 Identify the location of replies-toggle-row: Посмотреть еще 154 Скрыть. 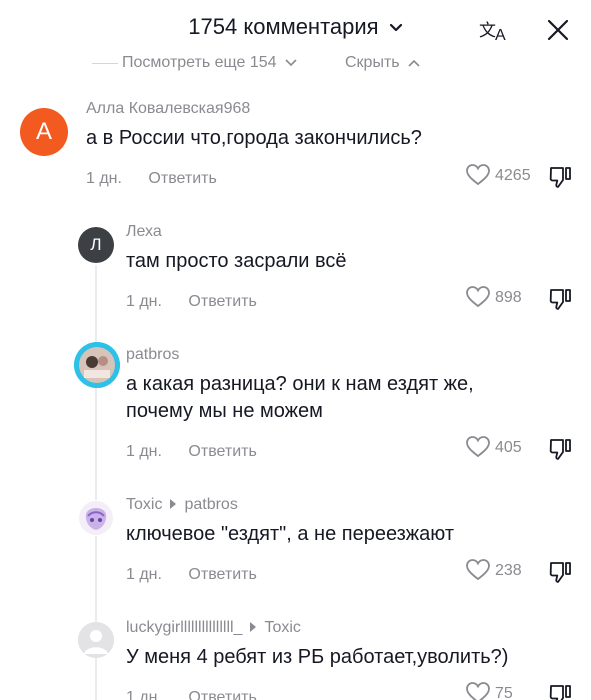
(295, 66).